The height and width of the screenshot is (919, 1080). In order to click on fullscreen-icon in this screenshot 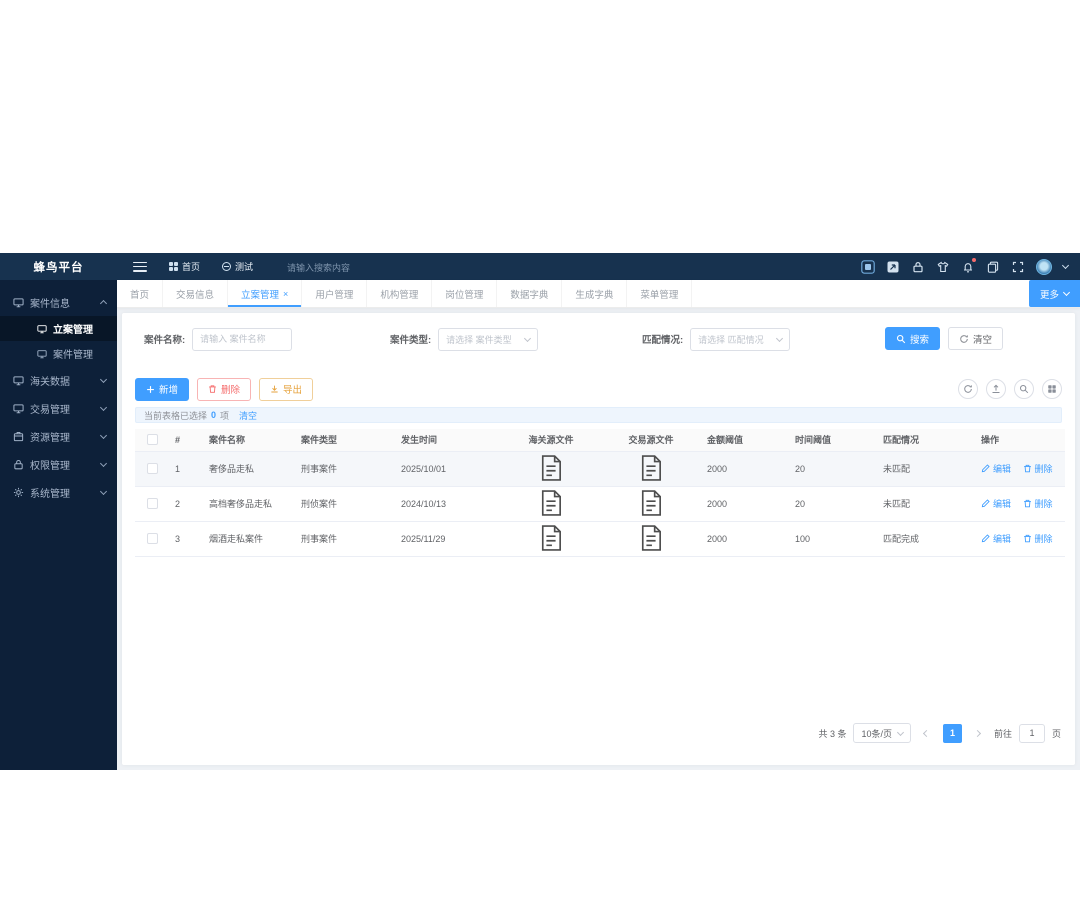, I will do `click(1018, 267)`.